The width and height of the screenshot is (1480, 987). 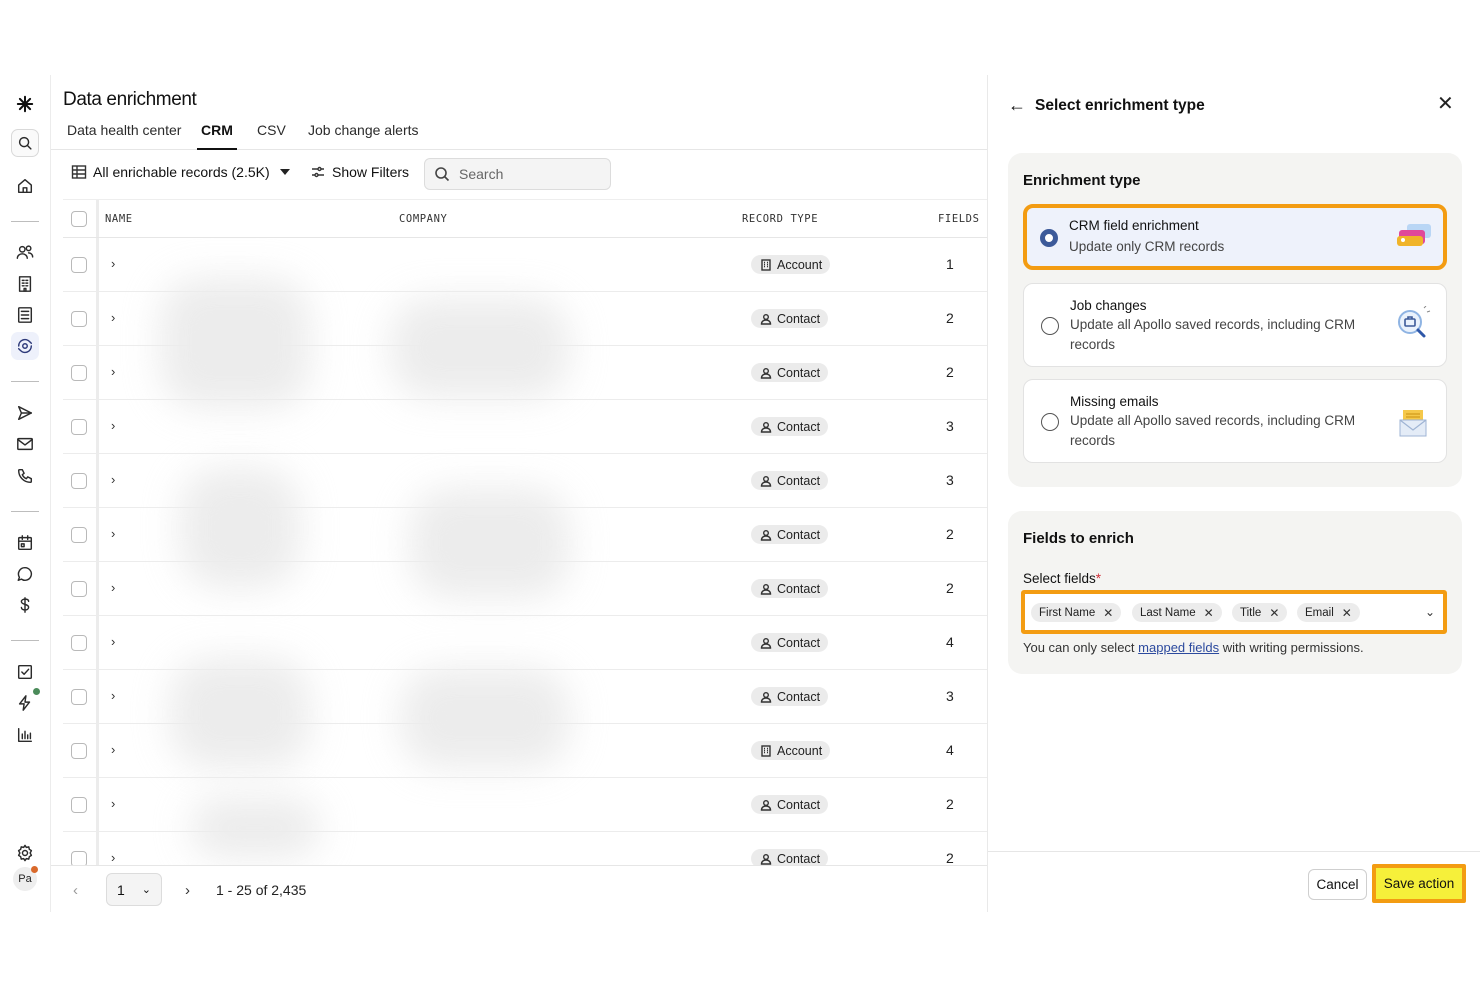 What do you see at coordinates (75, 890) in the screenshot?
I see `prev-page-icon: ‹` at bounding box center [75, 890].